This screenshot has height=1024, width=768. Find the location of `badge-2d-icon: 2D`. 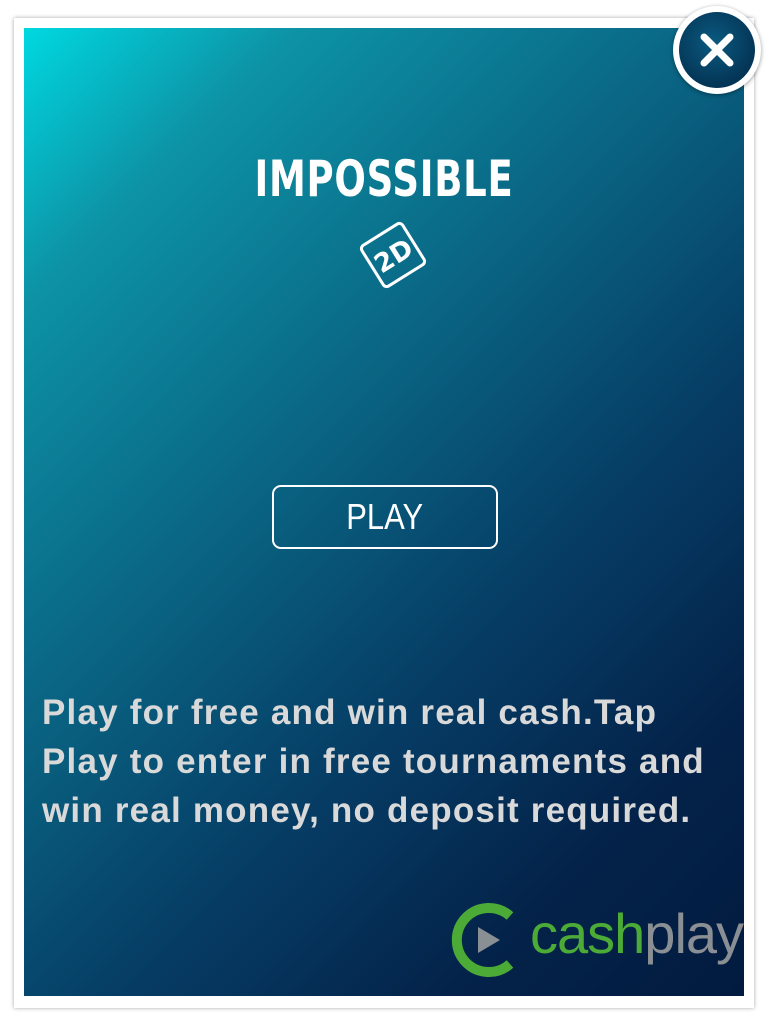

badge-2d-icon: 2D is located at coordinates (393, 255).